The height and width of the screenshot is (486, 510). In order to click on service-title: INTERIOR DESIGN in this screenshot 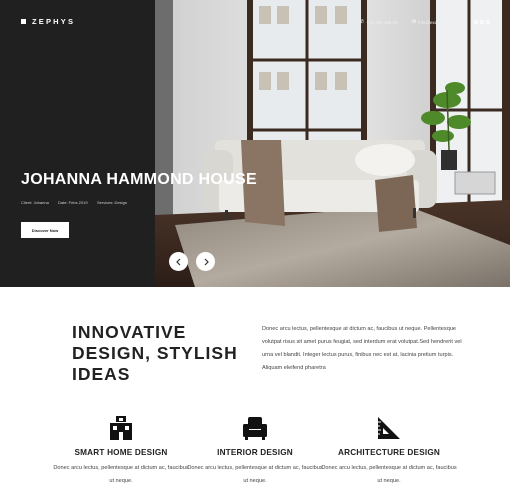, I will do `click(255, 452)`.